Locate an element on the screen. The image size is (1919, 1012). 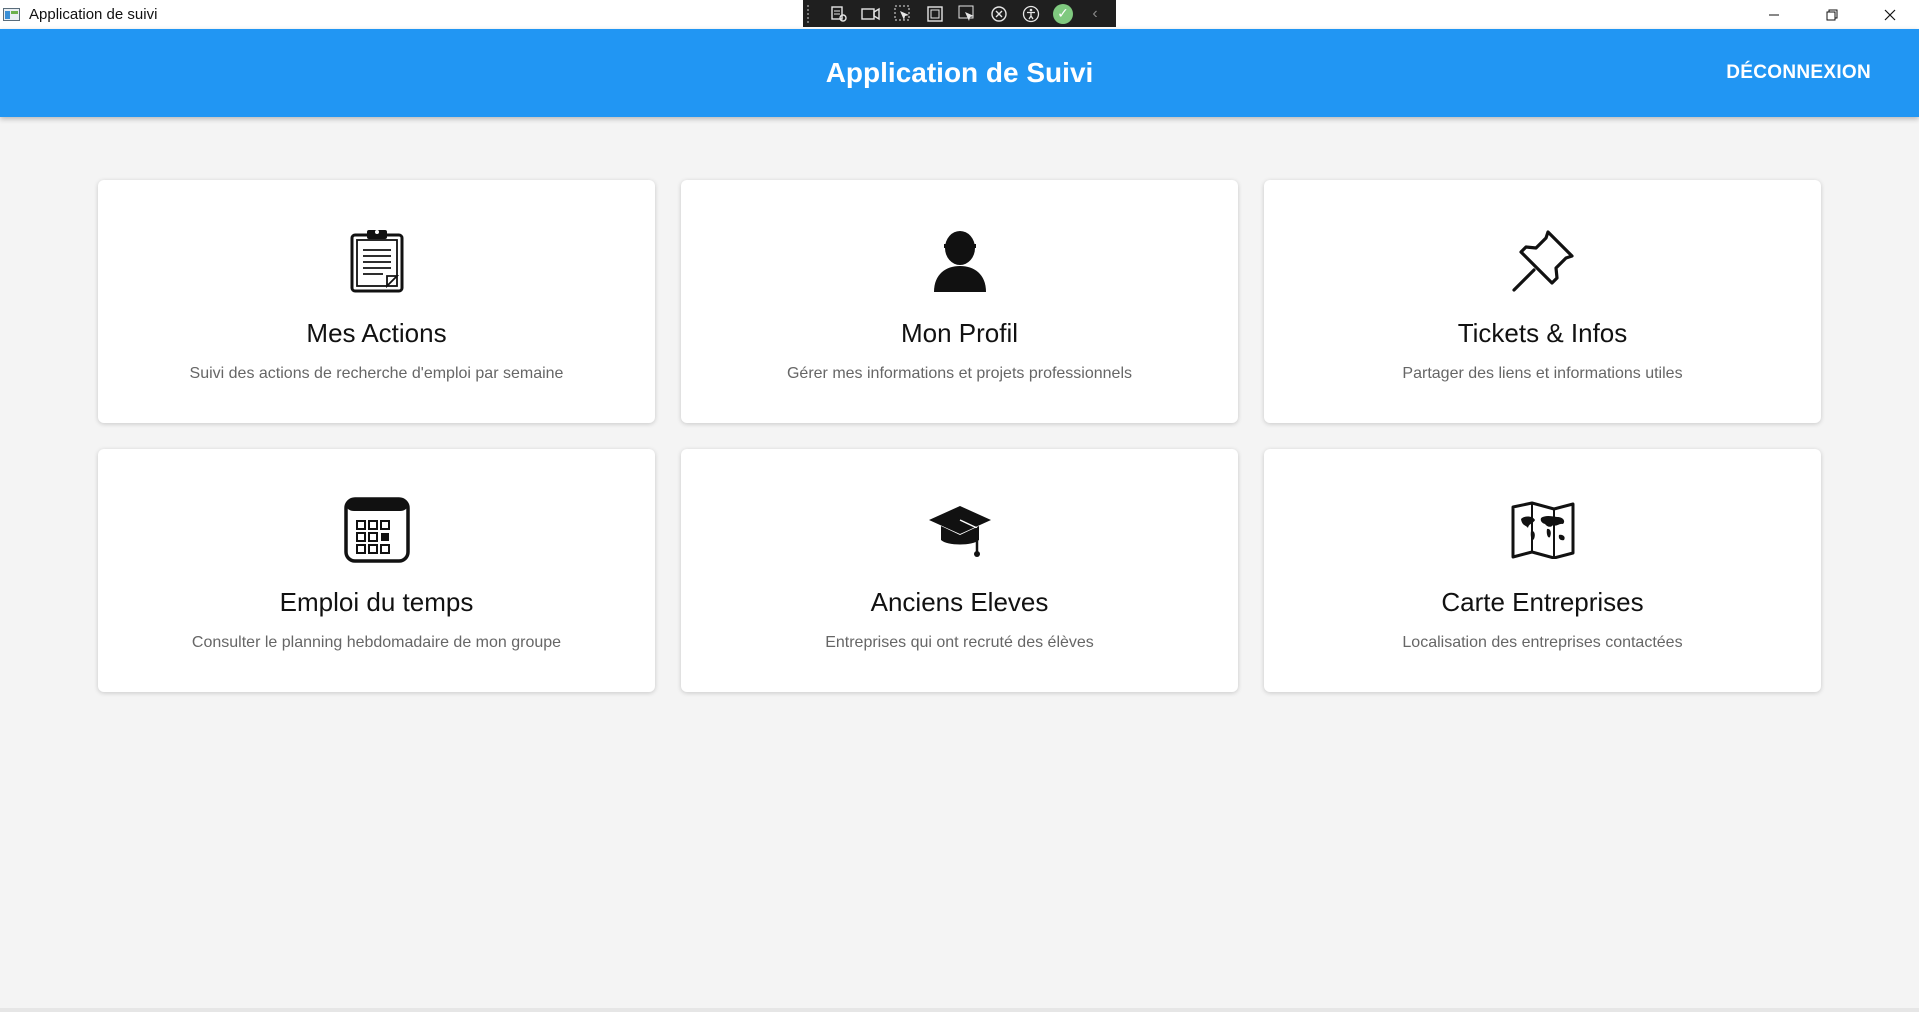
window-bottom-edge is located at coordinates (959, 1010).